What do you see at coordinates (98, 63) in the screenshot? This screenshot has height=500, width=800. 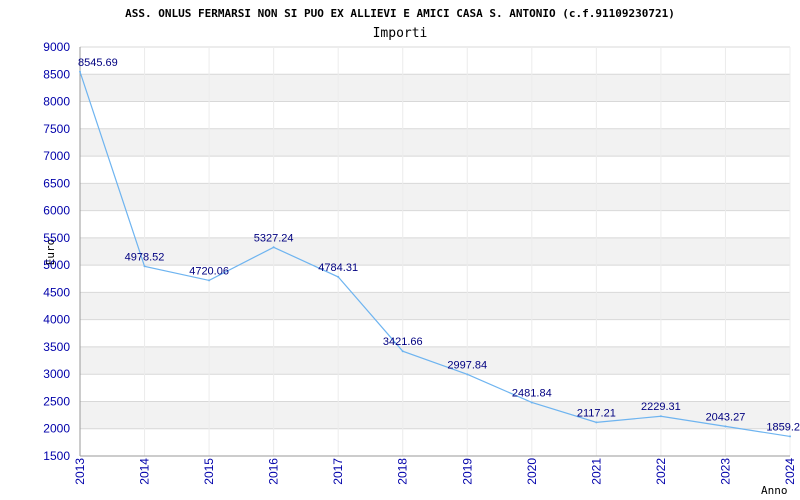 I see `data-label: 8545.69` at bounding box center [98, 63].